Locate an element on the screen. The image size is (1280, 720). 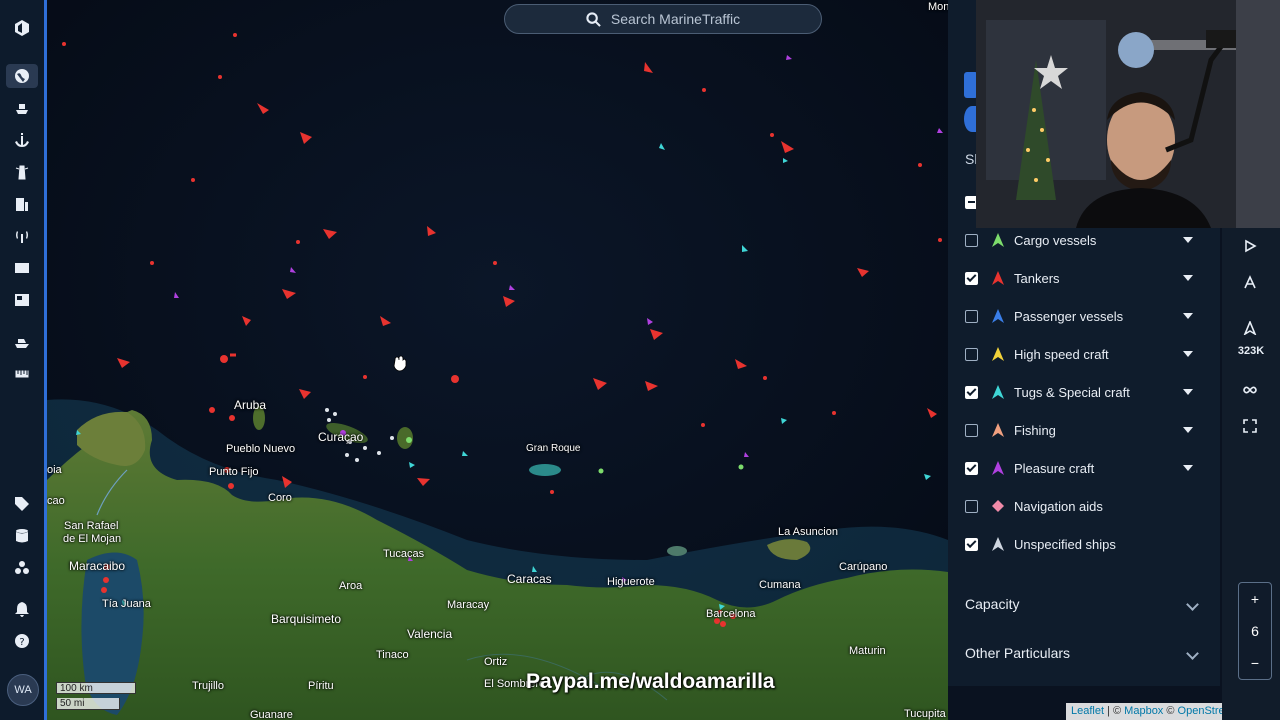
vessel-type-label: Navigation aids is located at coordinates (1058, 506).